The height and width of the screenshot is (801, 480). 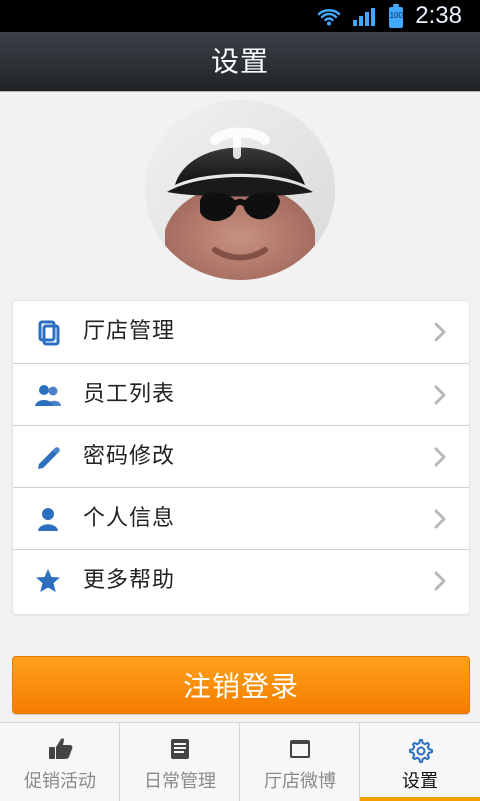 What do you see at coordinates (48, 332) in the screenshot?
I see `documents-icon` at bounding box center [48, 332].